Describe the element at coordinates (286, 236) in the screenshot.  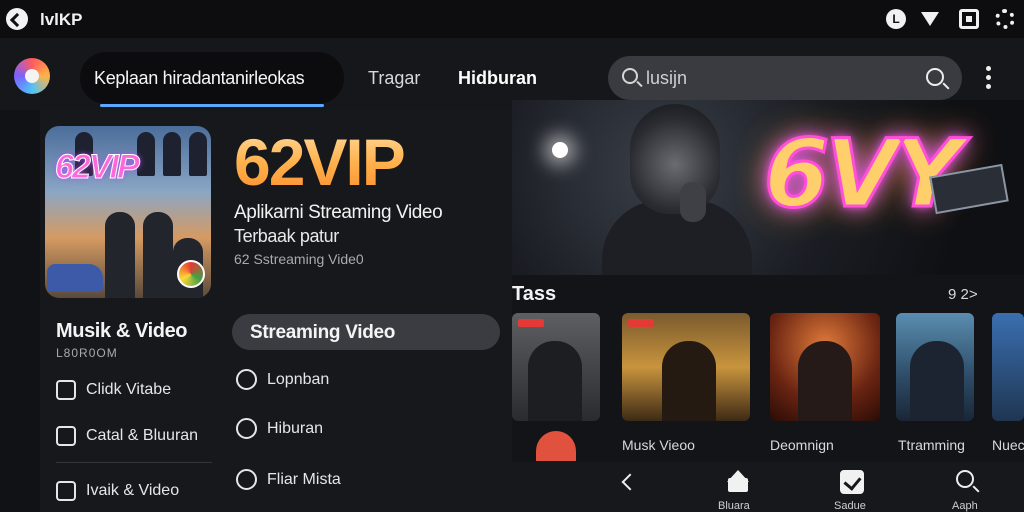
I see `promo-subtitle-2: Terbaak patur` at that location.